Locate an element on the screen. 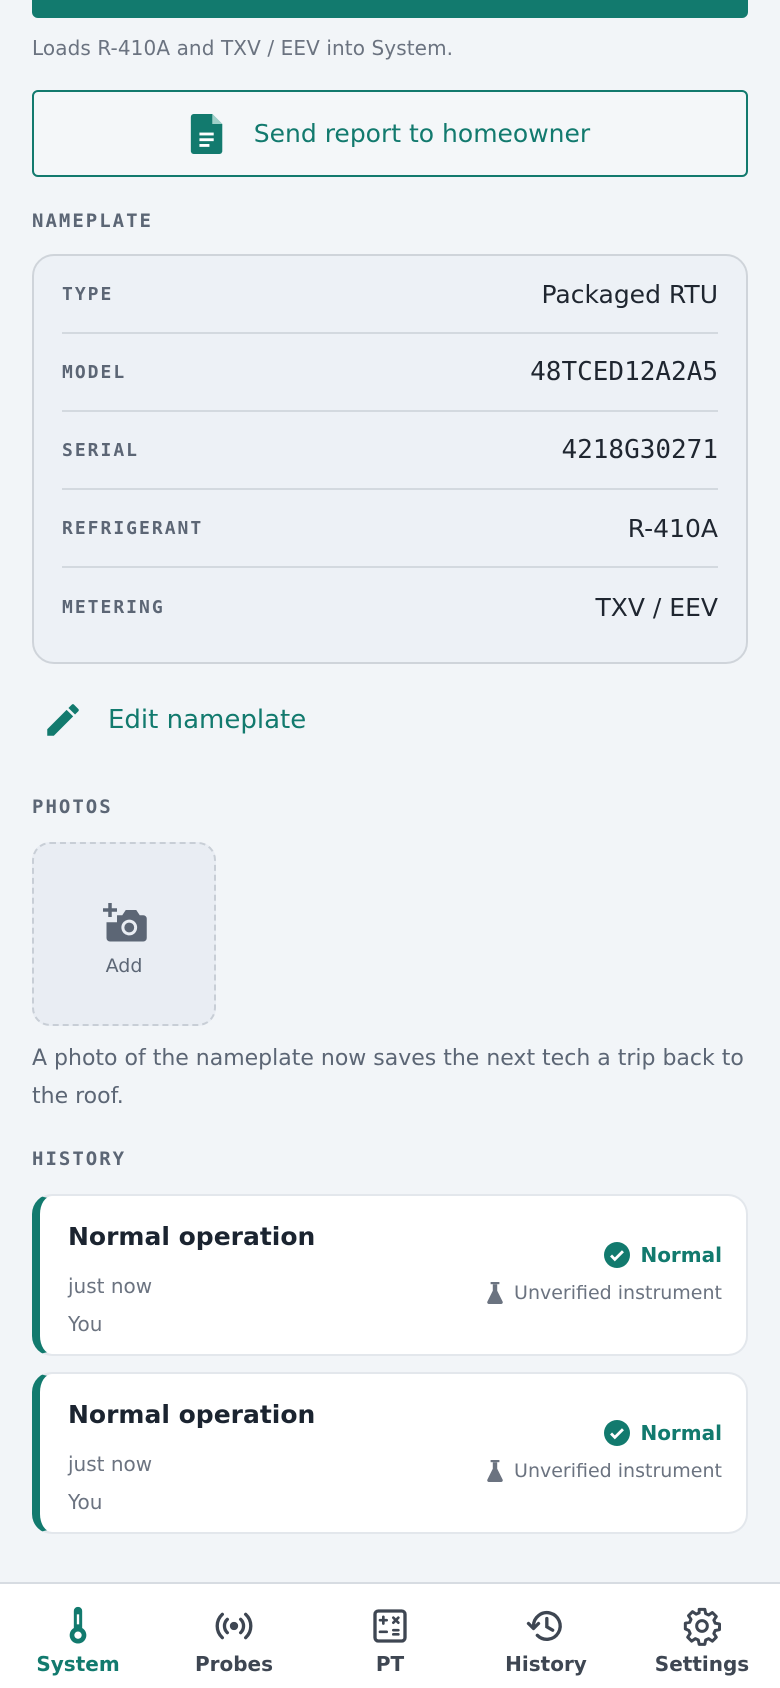 This screenshot has width=780, height=1688. nav-item-pt: PT is located at coordinates (390, 1636).